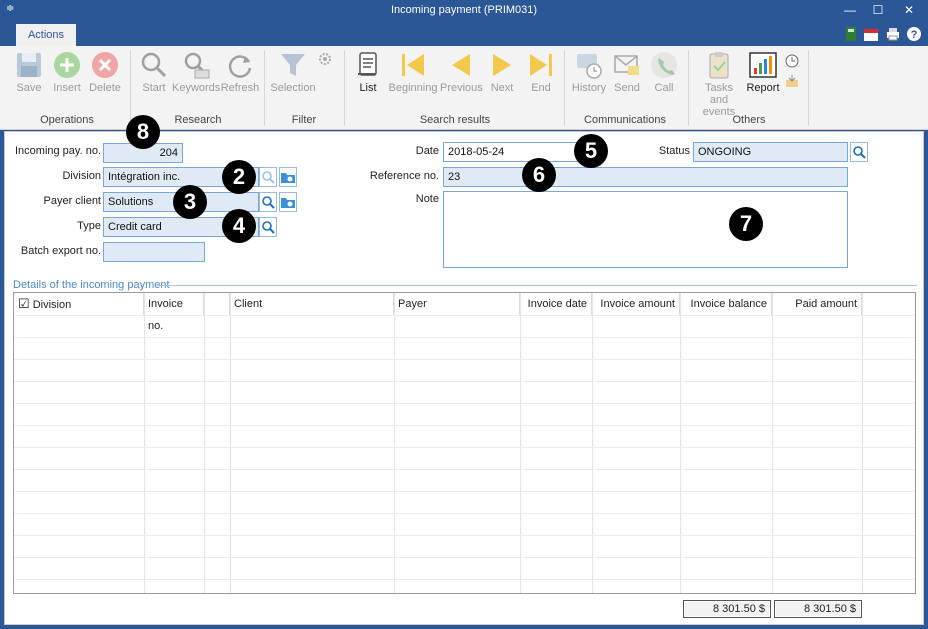  I want to click on magnifier-icon, so click(268, 202).